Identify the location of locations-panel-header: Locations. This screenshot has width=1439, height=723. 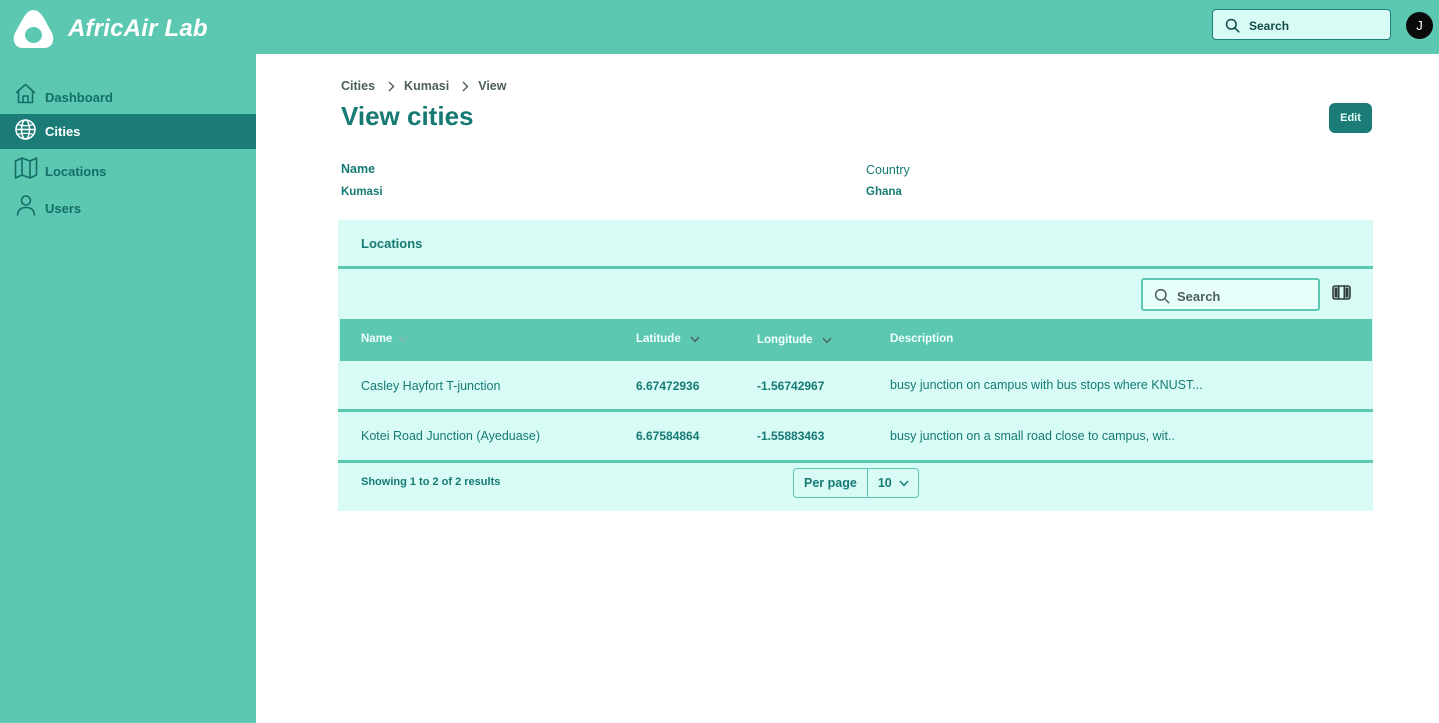
(855, 244).